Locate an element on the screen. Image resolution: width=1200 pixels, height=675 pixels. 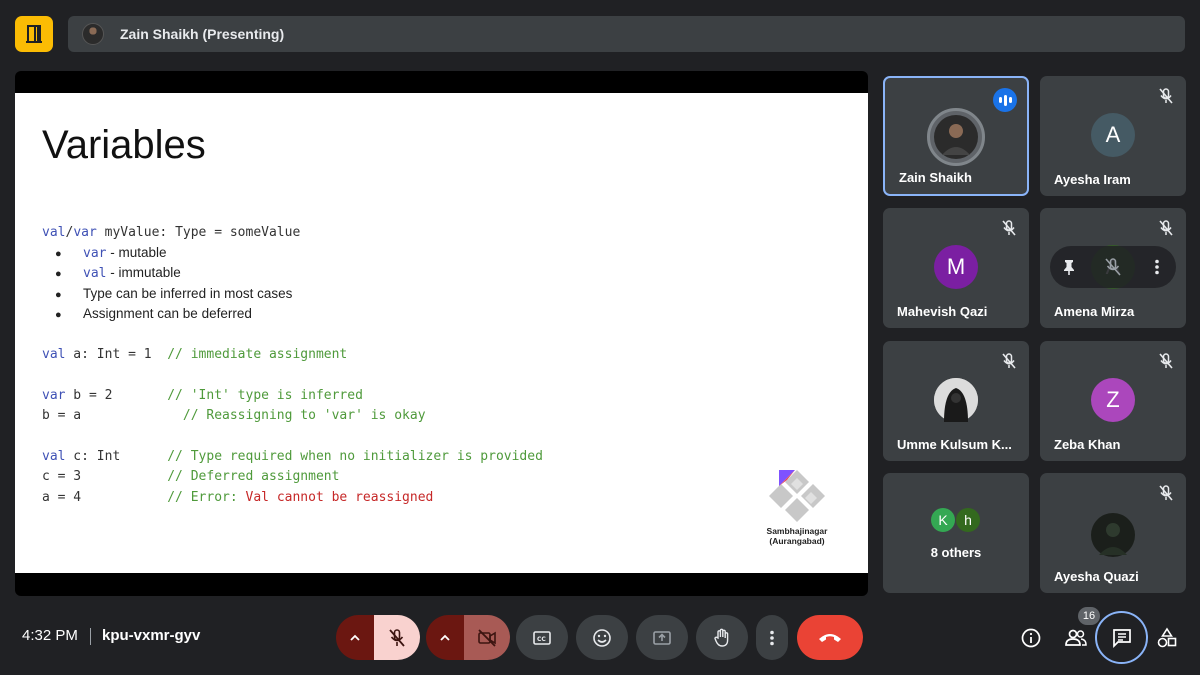
present-screen-icon is located at coordinates (662, 637).